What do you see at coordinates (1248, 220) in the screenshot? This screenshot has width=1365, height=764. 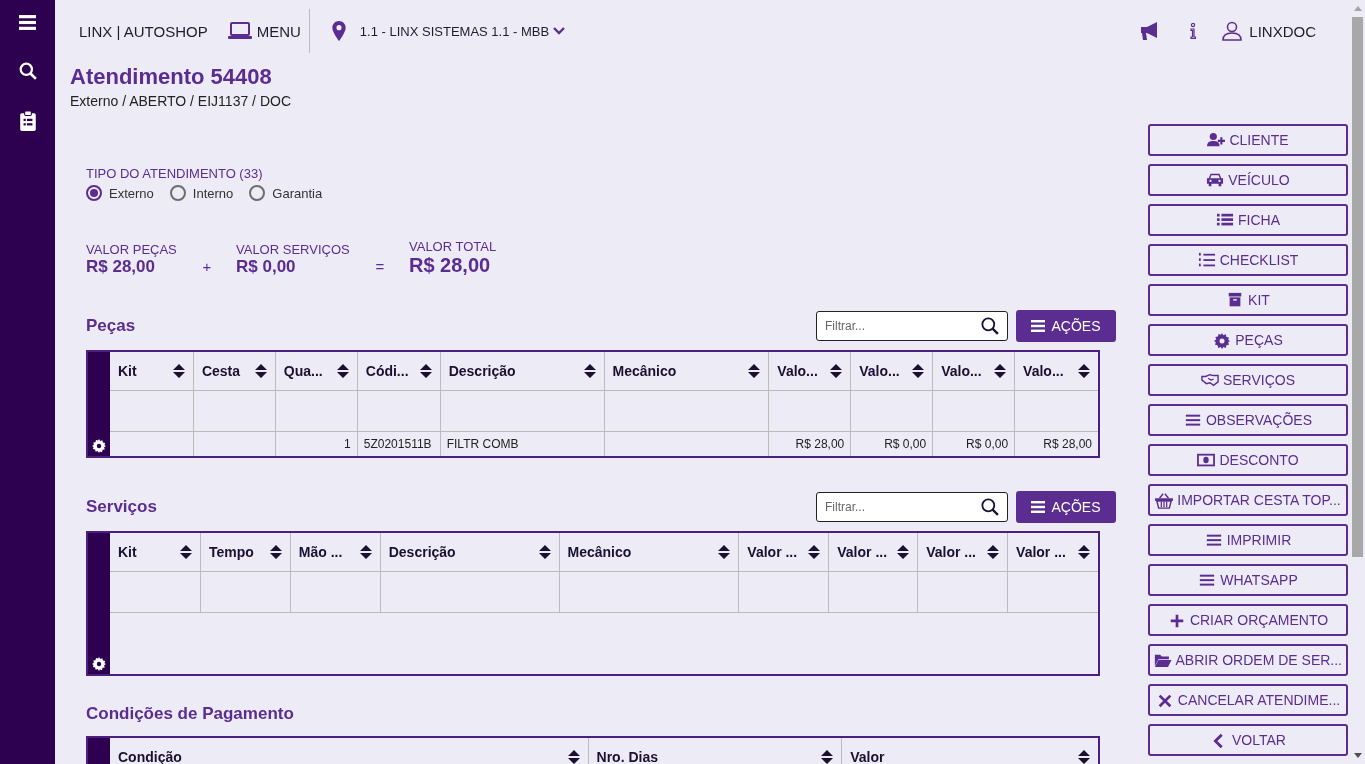 I see `action-button: FICHA` at bounding box center [1248, 220].